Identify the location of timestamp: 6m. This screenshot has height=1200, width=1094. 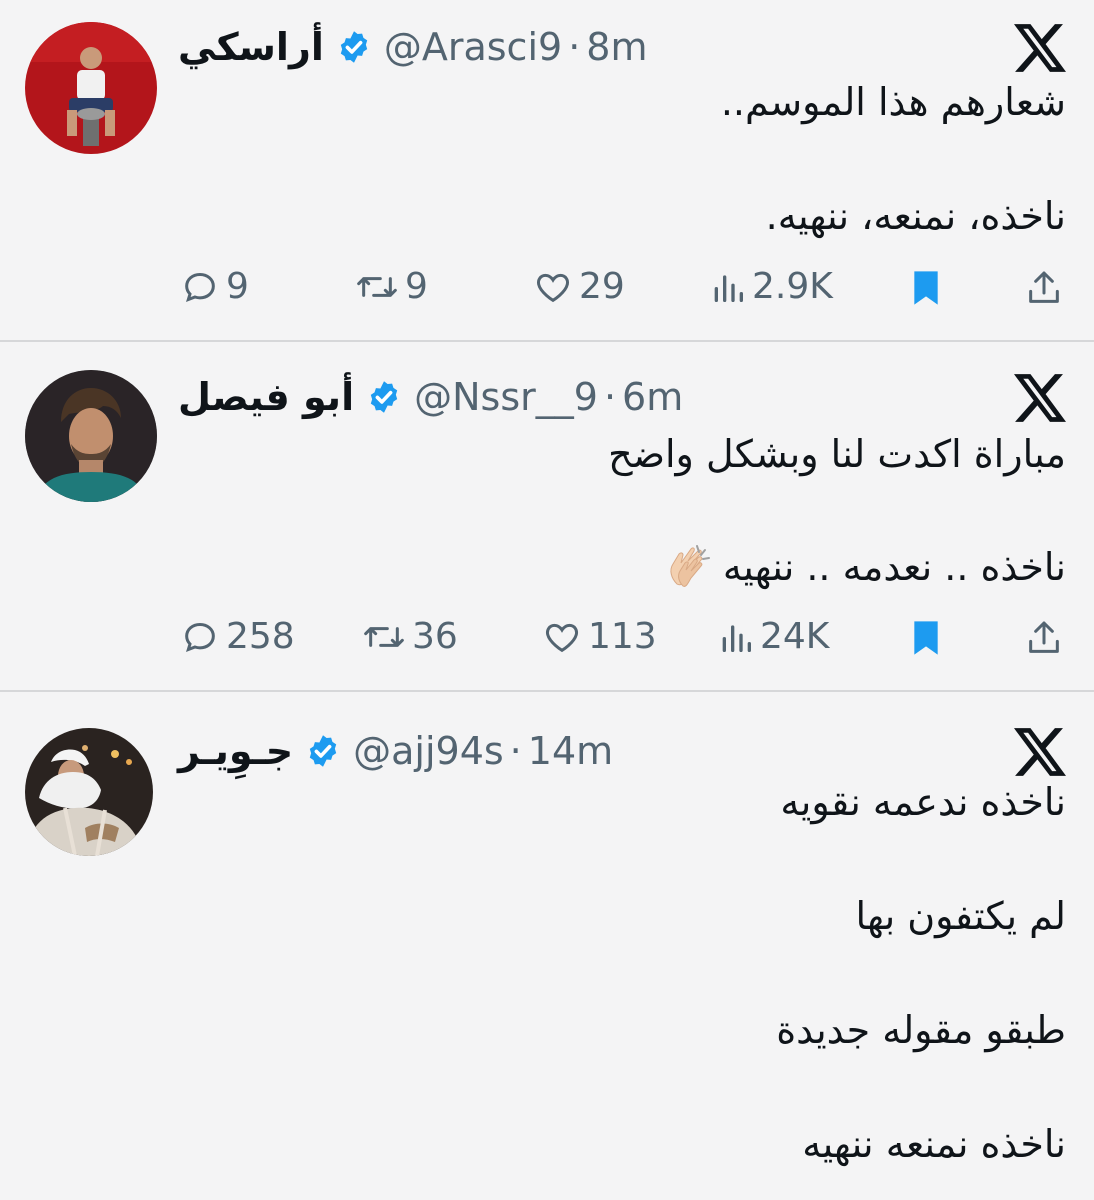
(652, 397).